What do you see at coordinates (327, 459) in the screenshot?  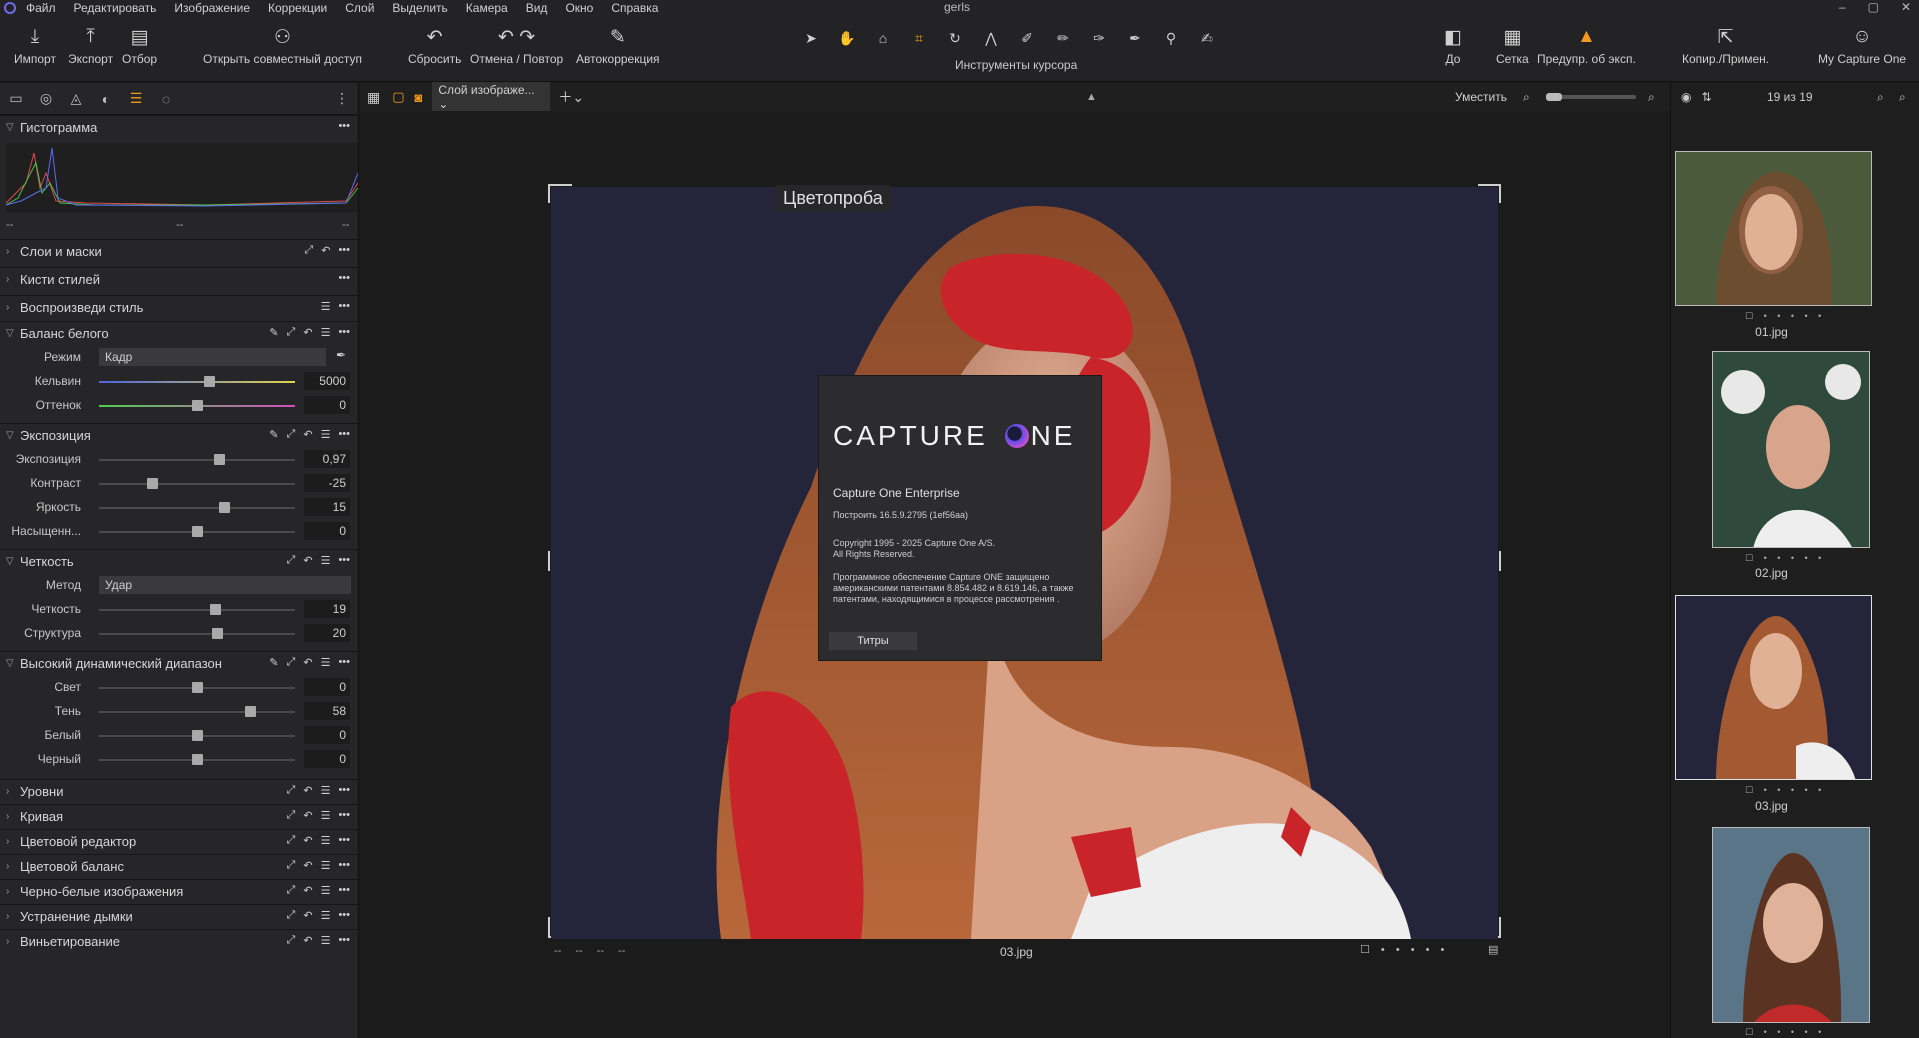 I see `exposure-value: 0,97` at bounding box center [327, 459].